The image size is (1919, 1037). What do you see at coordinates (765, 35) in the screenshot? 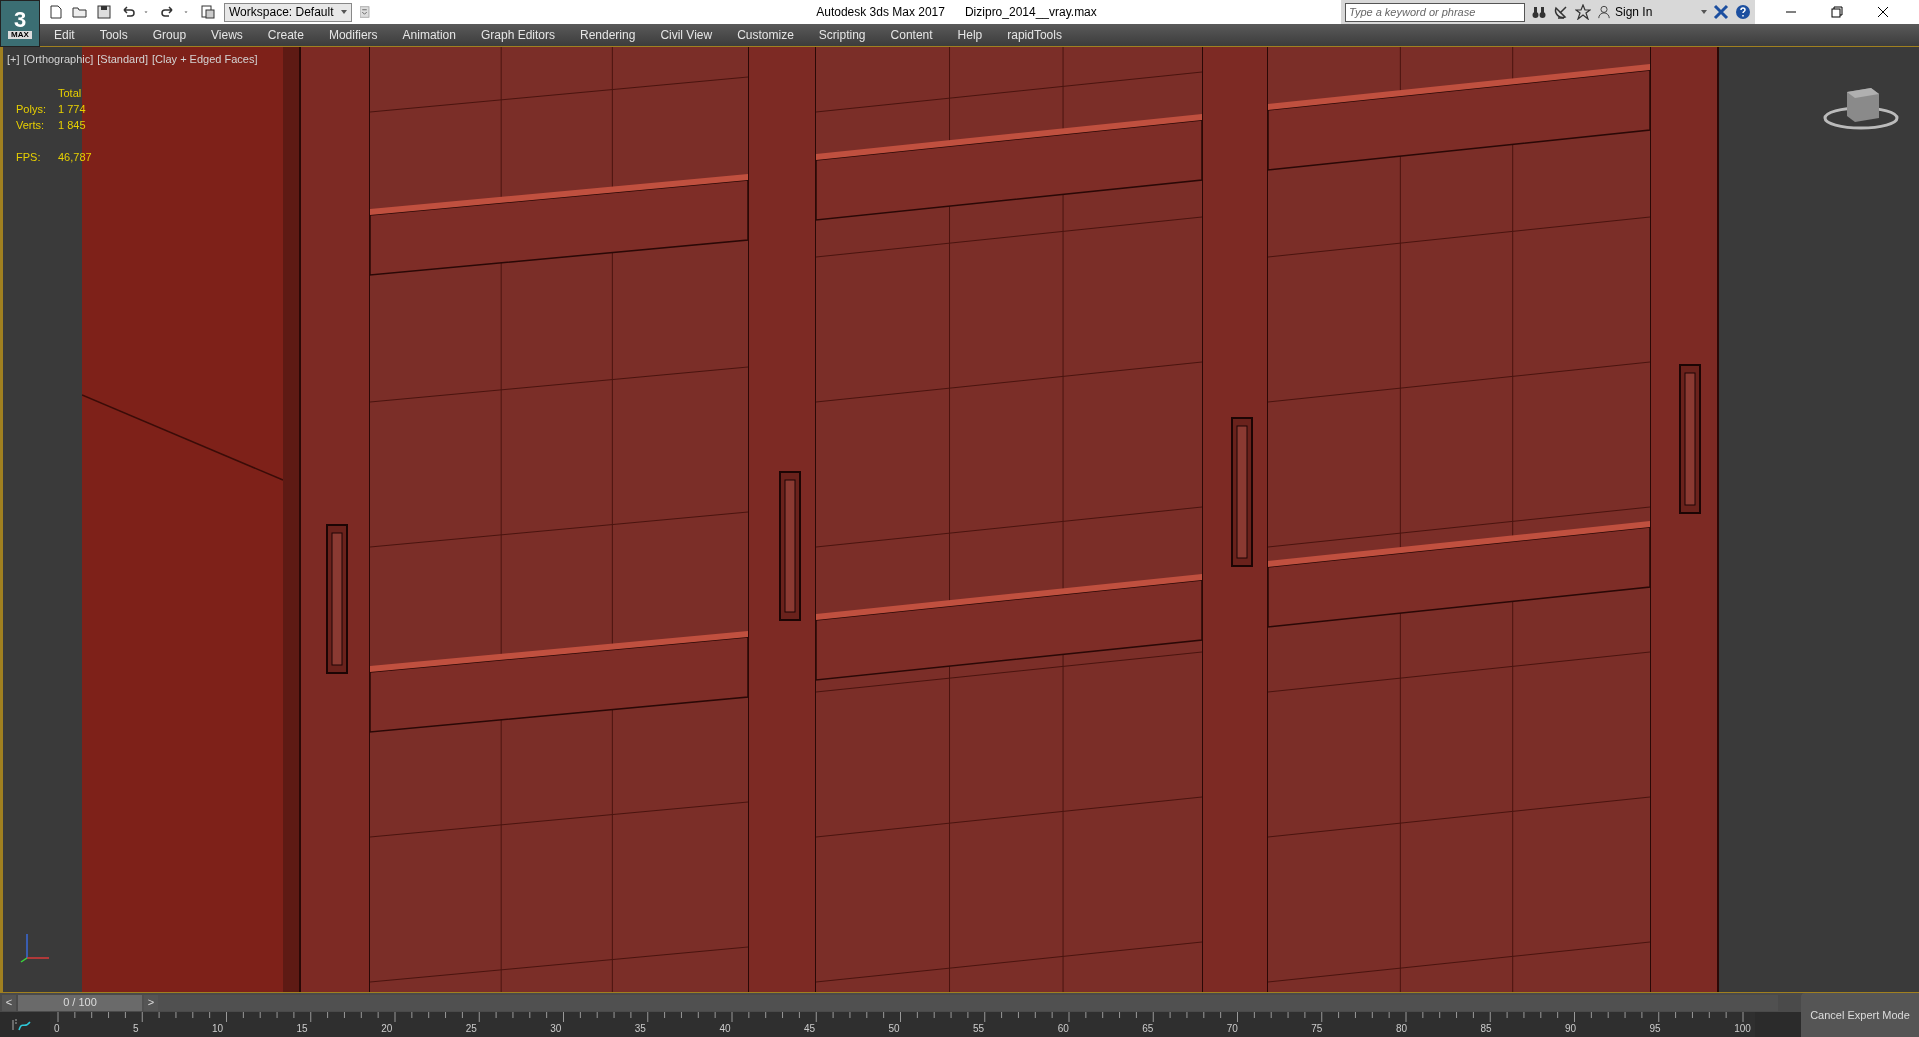
I see `menu-item: Customize` at bounding box center [765, 35].